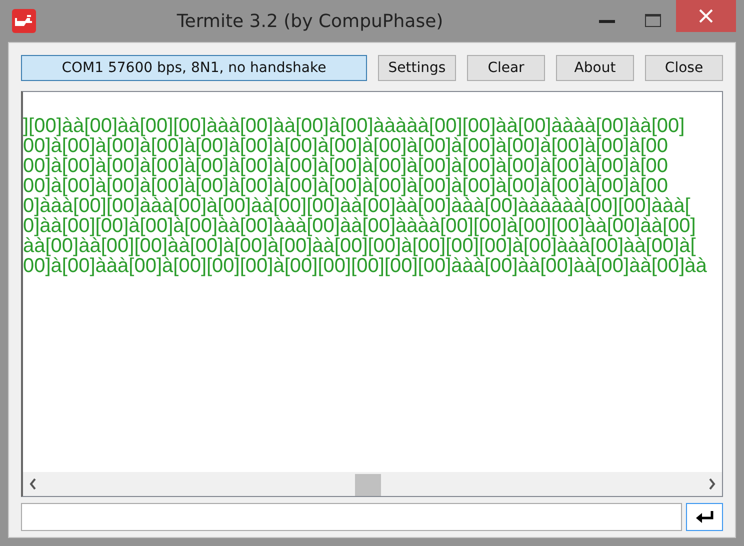  Describe the element at coordinates (595, 68) in the screenshot. I see `toolbar-button: About` at that location.